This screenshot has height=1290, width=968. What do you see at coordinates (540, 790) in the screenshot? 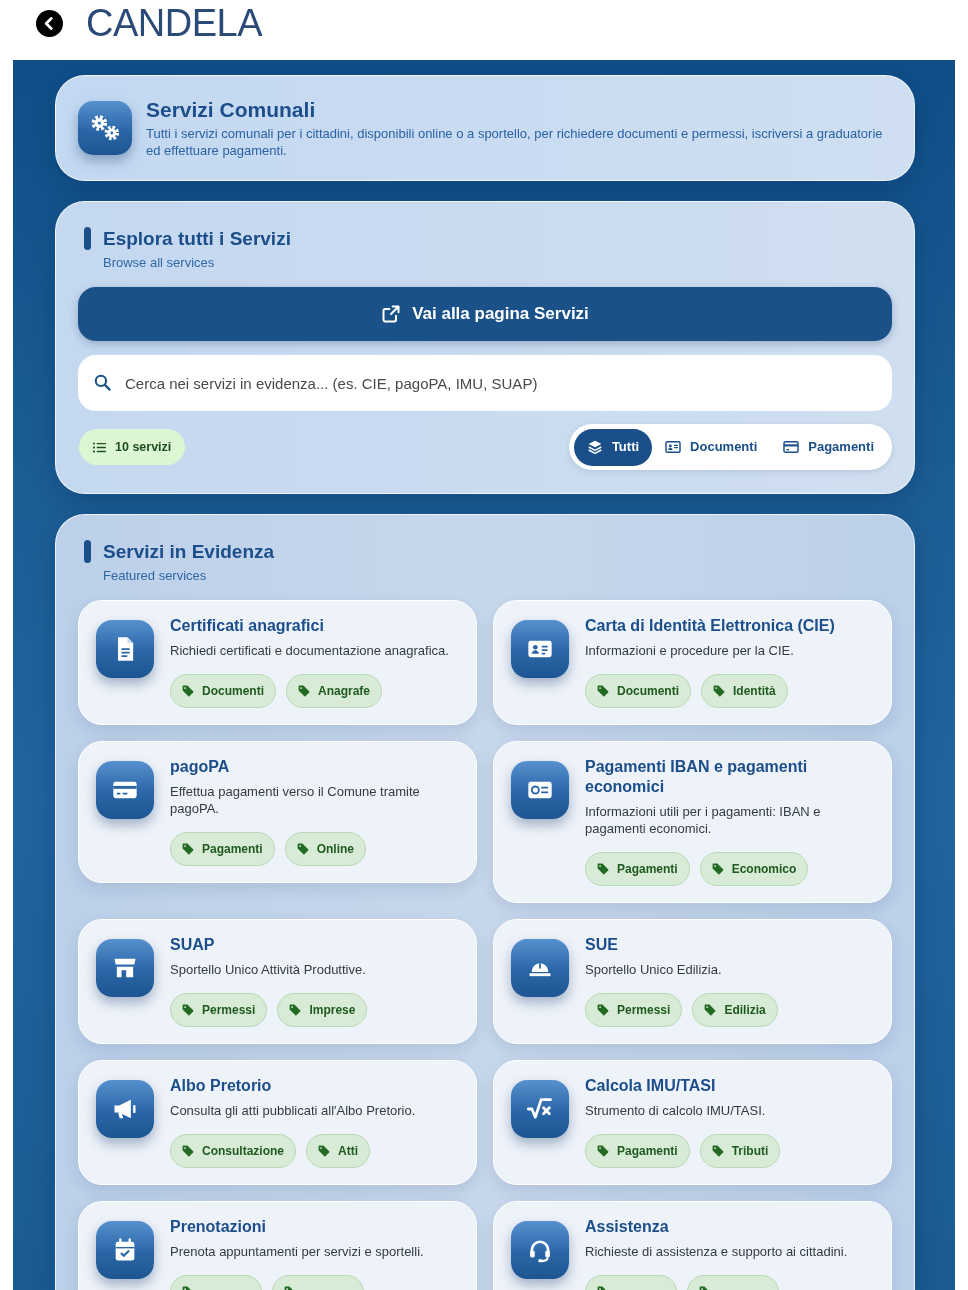
I see `banknote-icon` at bounding box center [540, 790].